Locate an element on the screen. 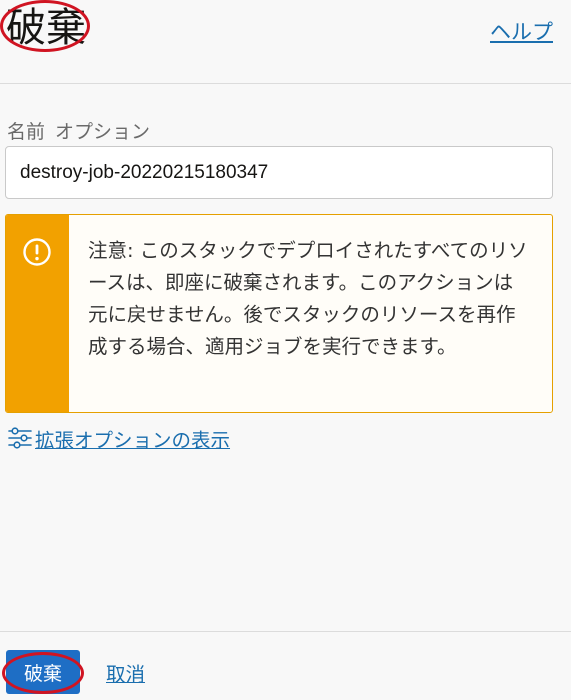  show-advanced-options-link: 拡張オプションの表示 is located at coordinates (118, 438).